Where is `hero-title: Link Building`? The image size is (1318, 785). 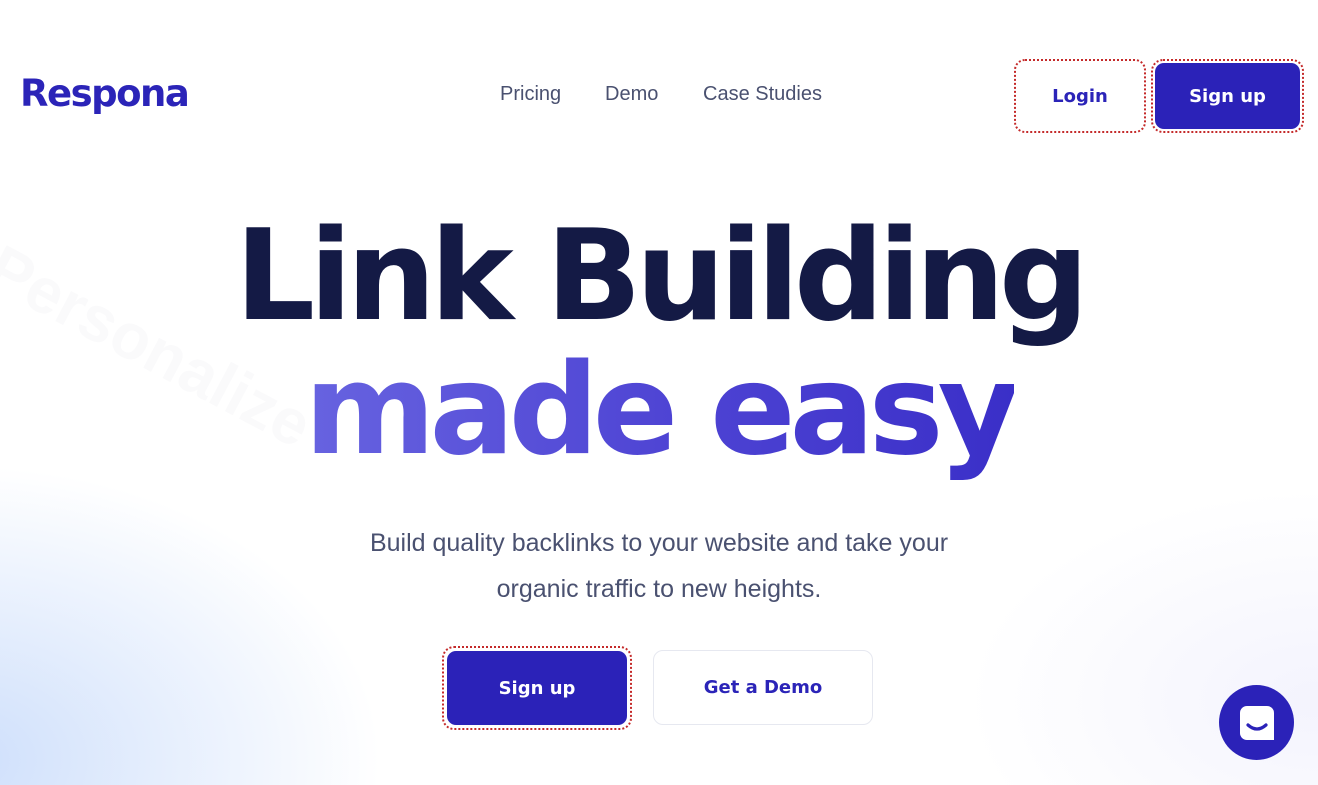 hero-title: Link Building is located at coordinates (661, 275).